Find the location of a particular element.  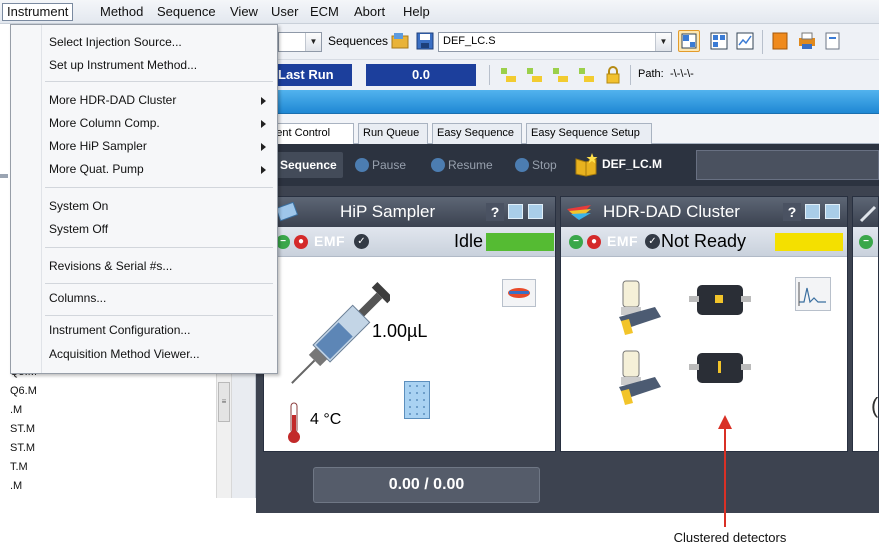

menu-help: Help is located at coordinates (416, 12).